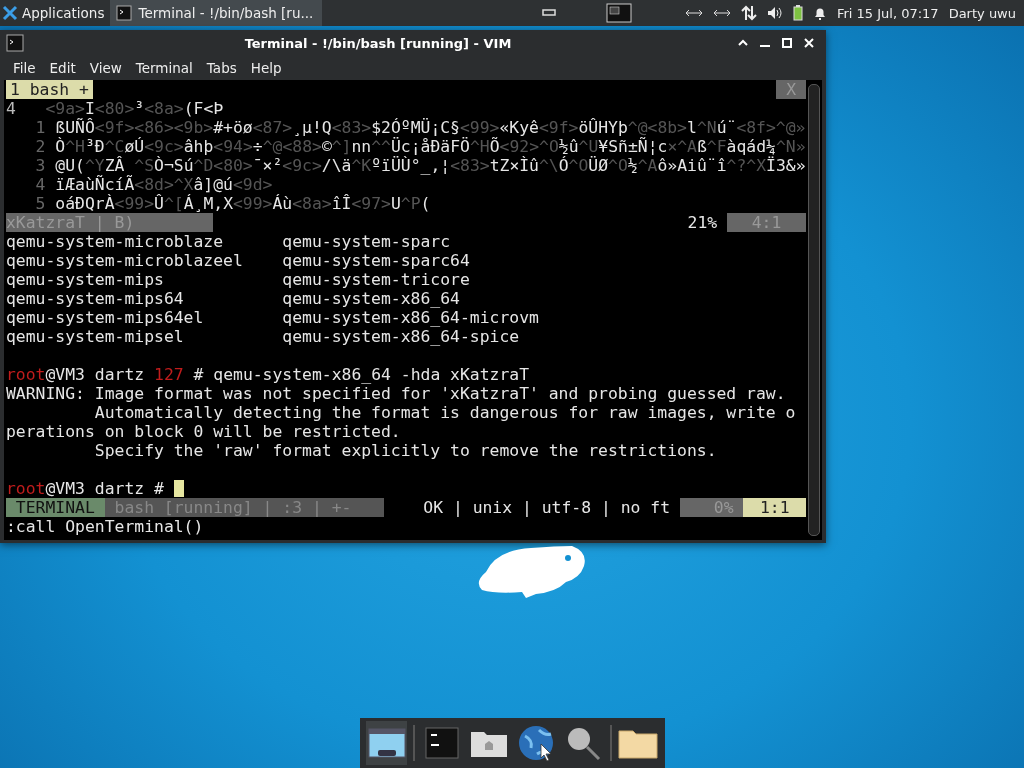  Describe the element at coordinates (238, 260) in the screenshot. I see `output-line: qemu-system-microblazeel qemu-system-sparc64` at that location.